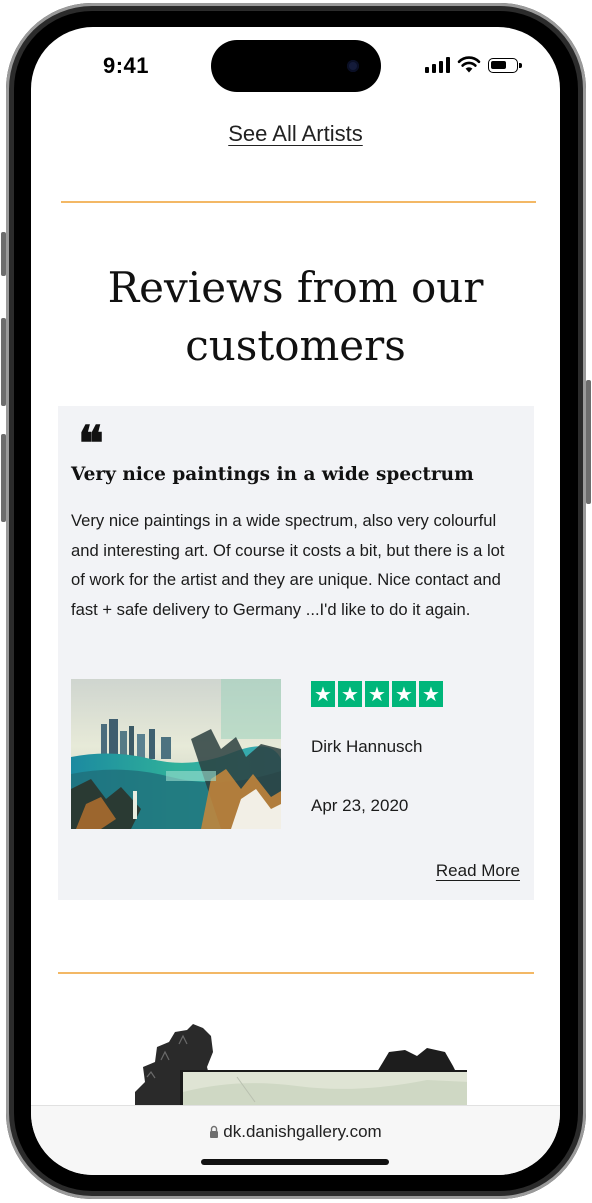 The height and width of the screenshot is (1203, 592). Describe the element at coordinates (272, 474) in the screenshot. I see `review-title: Very nice paintings in a wide spectrum` at that location.